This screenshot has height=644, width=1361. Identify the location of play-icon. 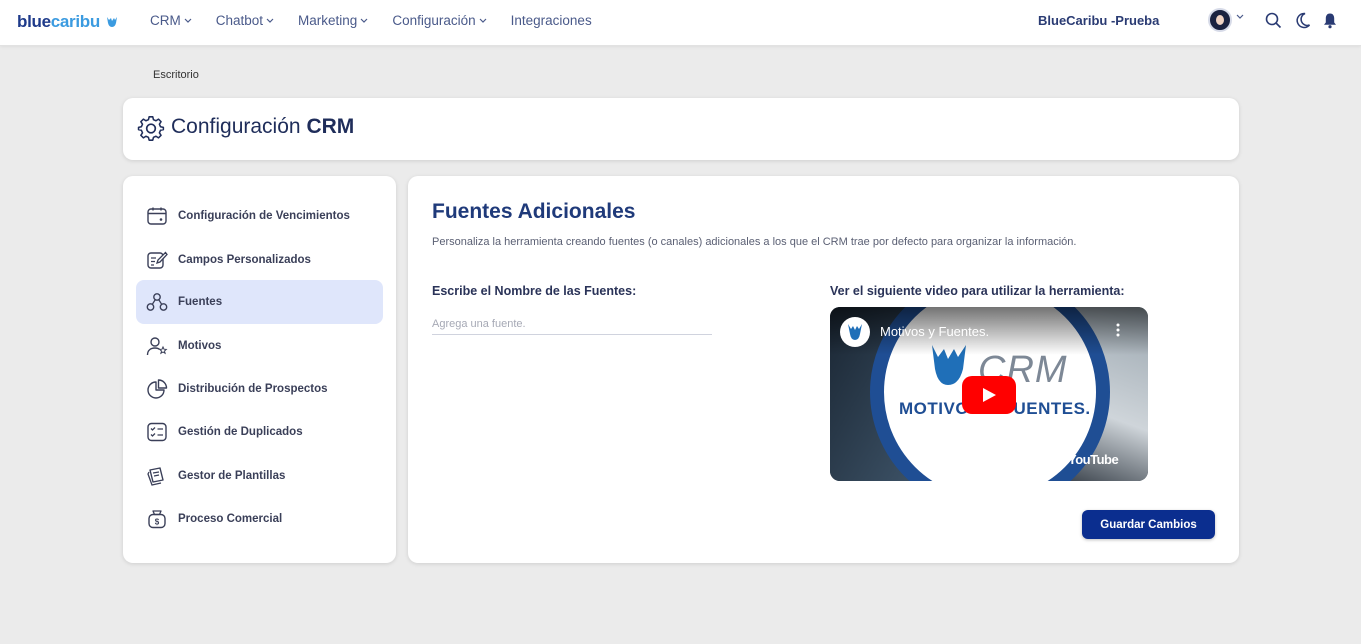
(989, 395).